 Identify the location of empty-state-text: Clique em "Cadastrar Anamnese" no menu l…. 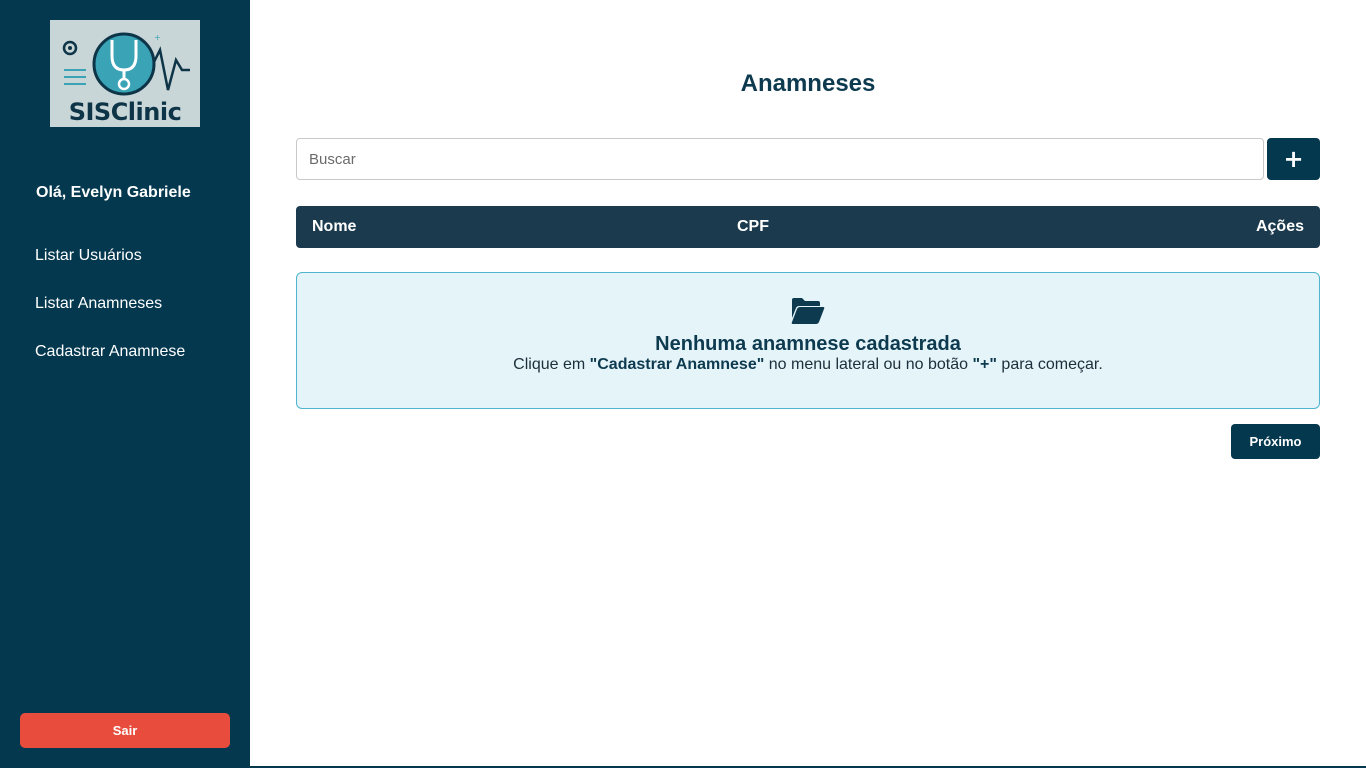
(808, 365).